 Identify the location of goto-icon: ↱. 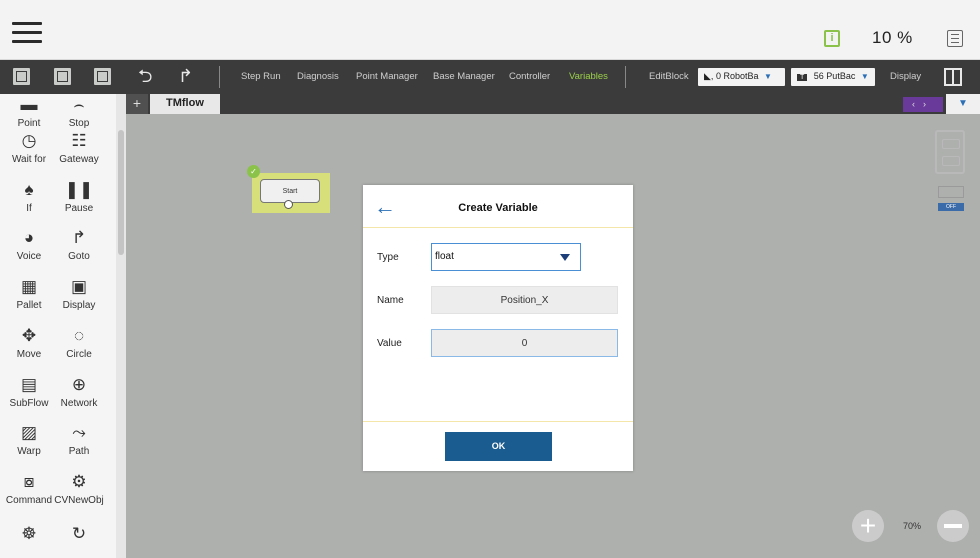
(79, 237).